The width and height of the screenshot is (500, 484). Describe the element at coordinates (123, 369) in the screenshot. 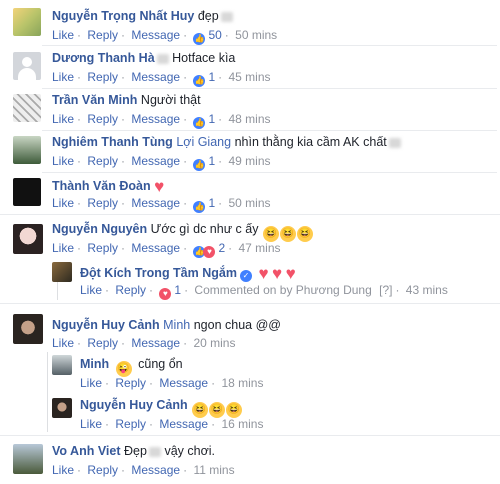

I see `wink-emoji-icon: 😜` at that location.